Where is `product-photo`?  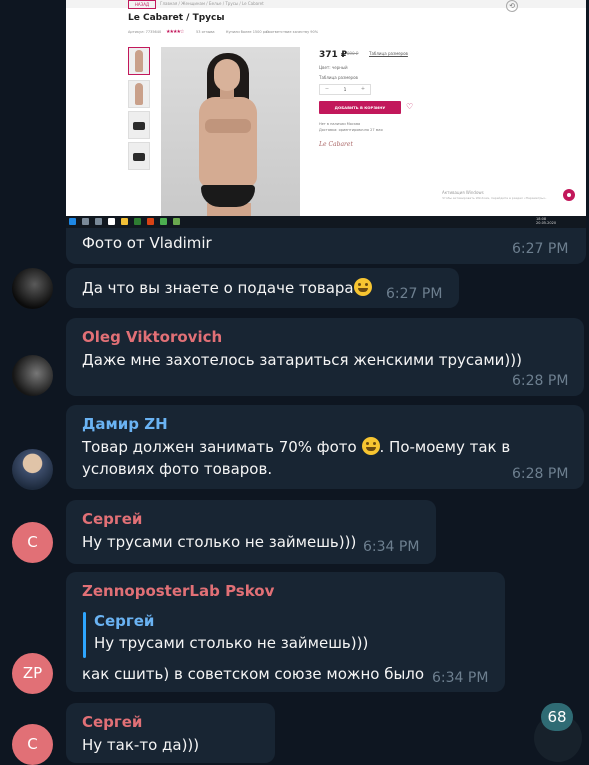 product-photo is located at coordinates (230, 132).